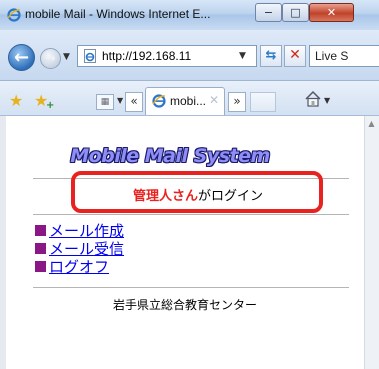  What do you see at coordinates (66, 57) in the screenshot?
I see `recent-pages-dropdown: ▼` at bounding box center [66, 57].